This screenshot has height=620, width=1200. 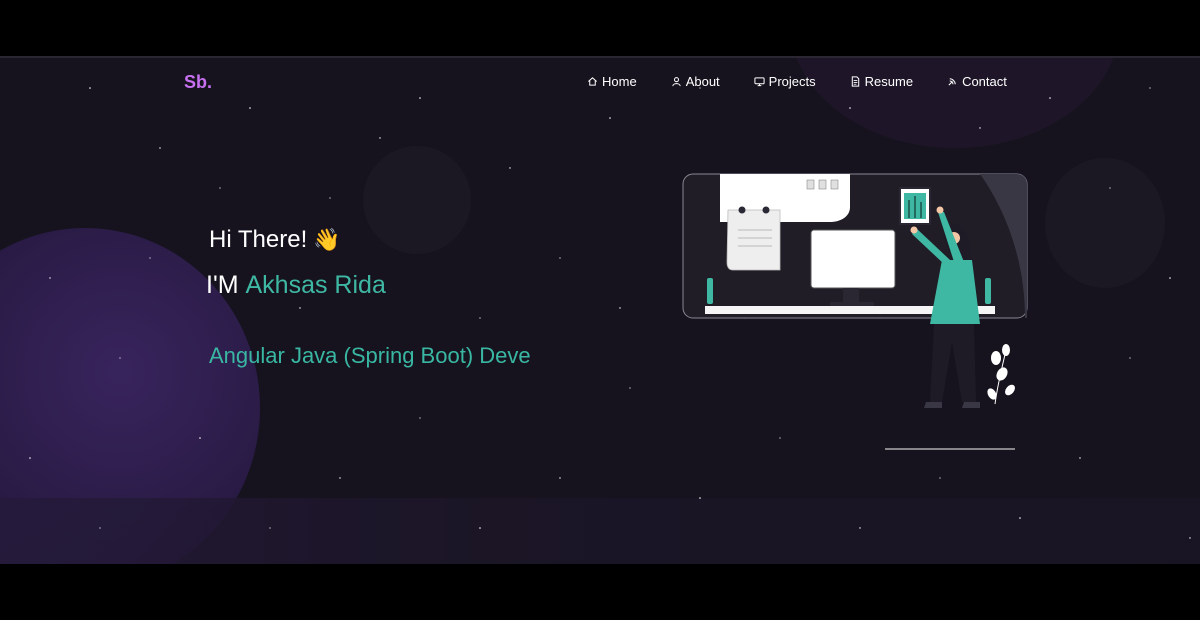 I want to click on nav-item-about: About, so click(x=695, y=81).